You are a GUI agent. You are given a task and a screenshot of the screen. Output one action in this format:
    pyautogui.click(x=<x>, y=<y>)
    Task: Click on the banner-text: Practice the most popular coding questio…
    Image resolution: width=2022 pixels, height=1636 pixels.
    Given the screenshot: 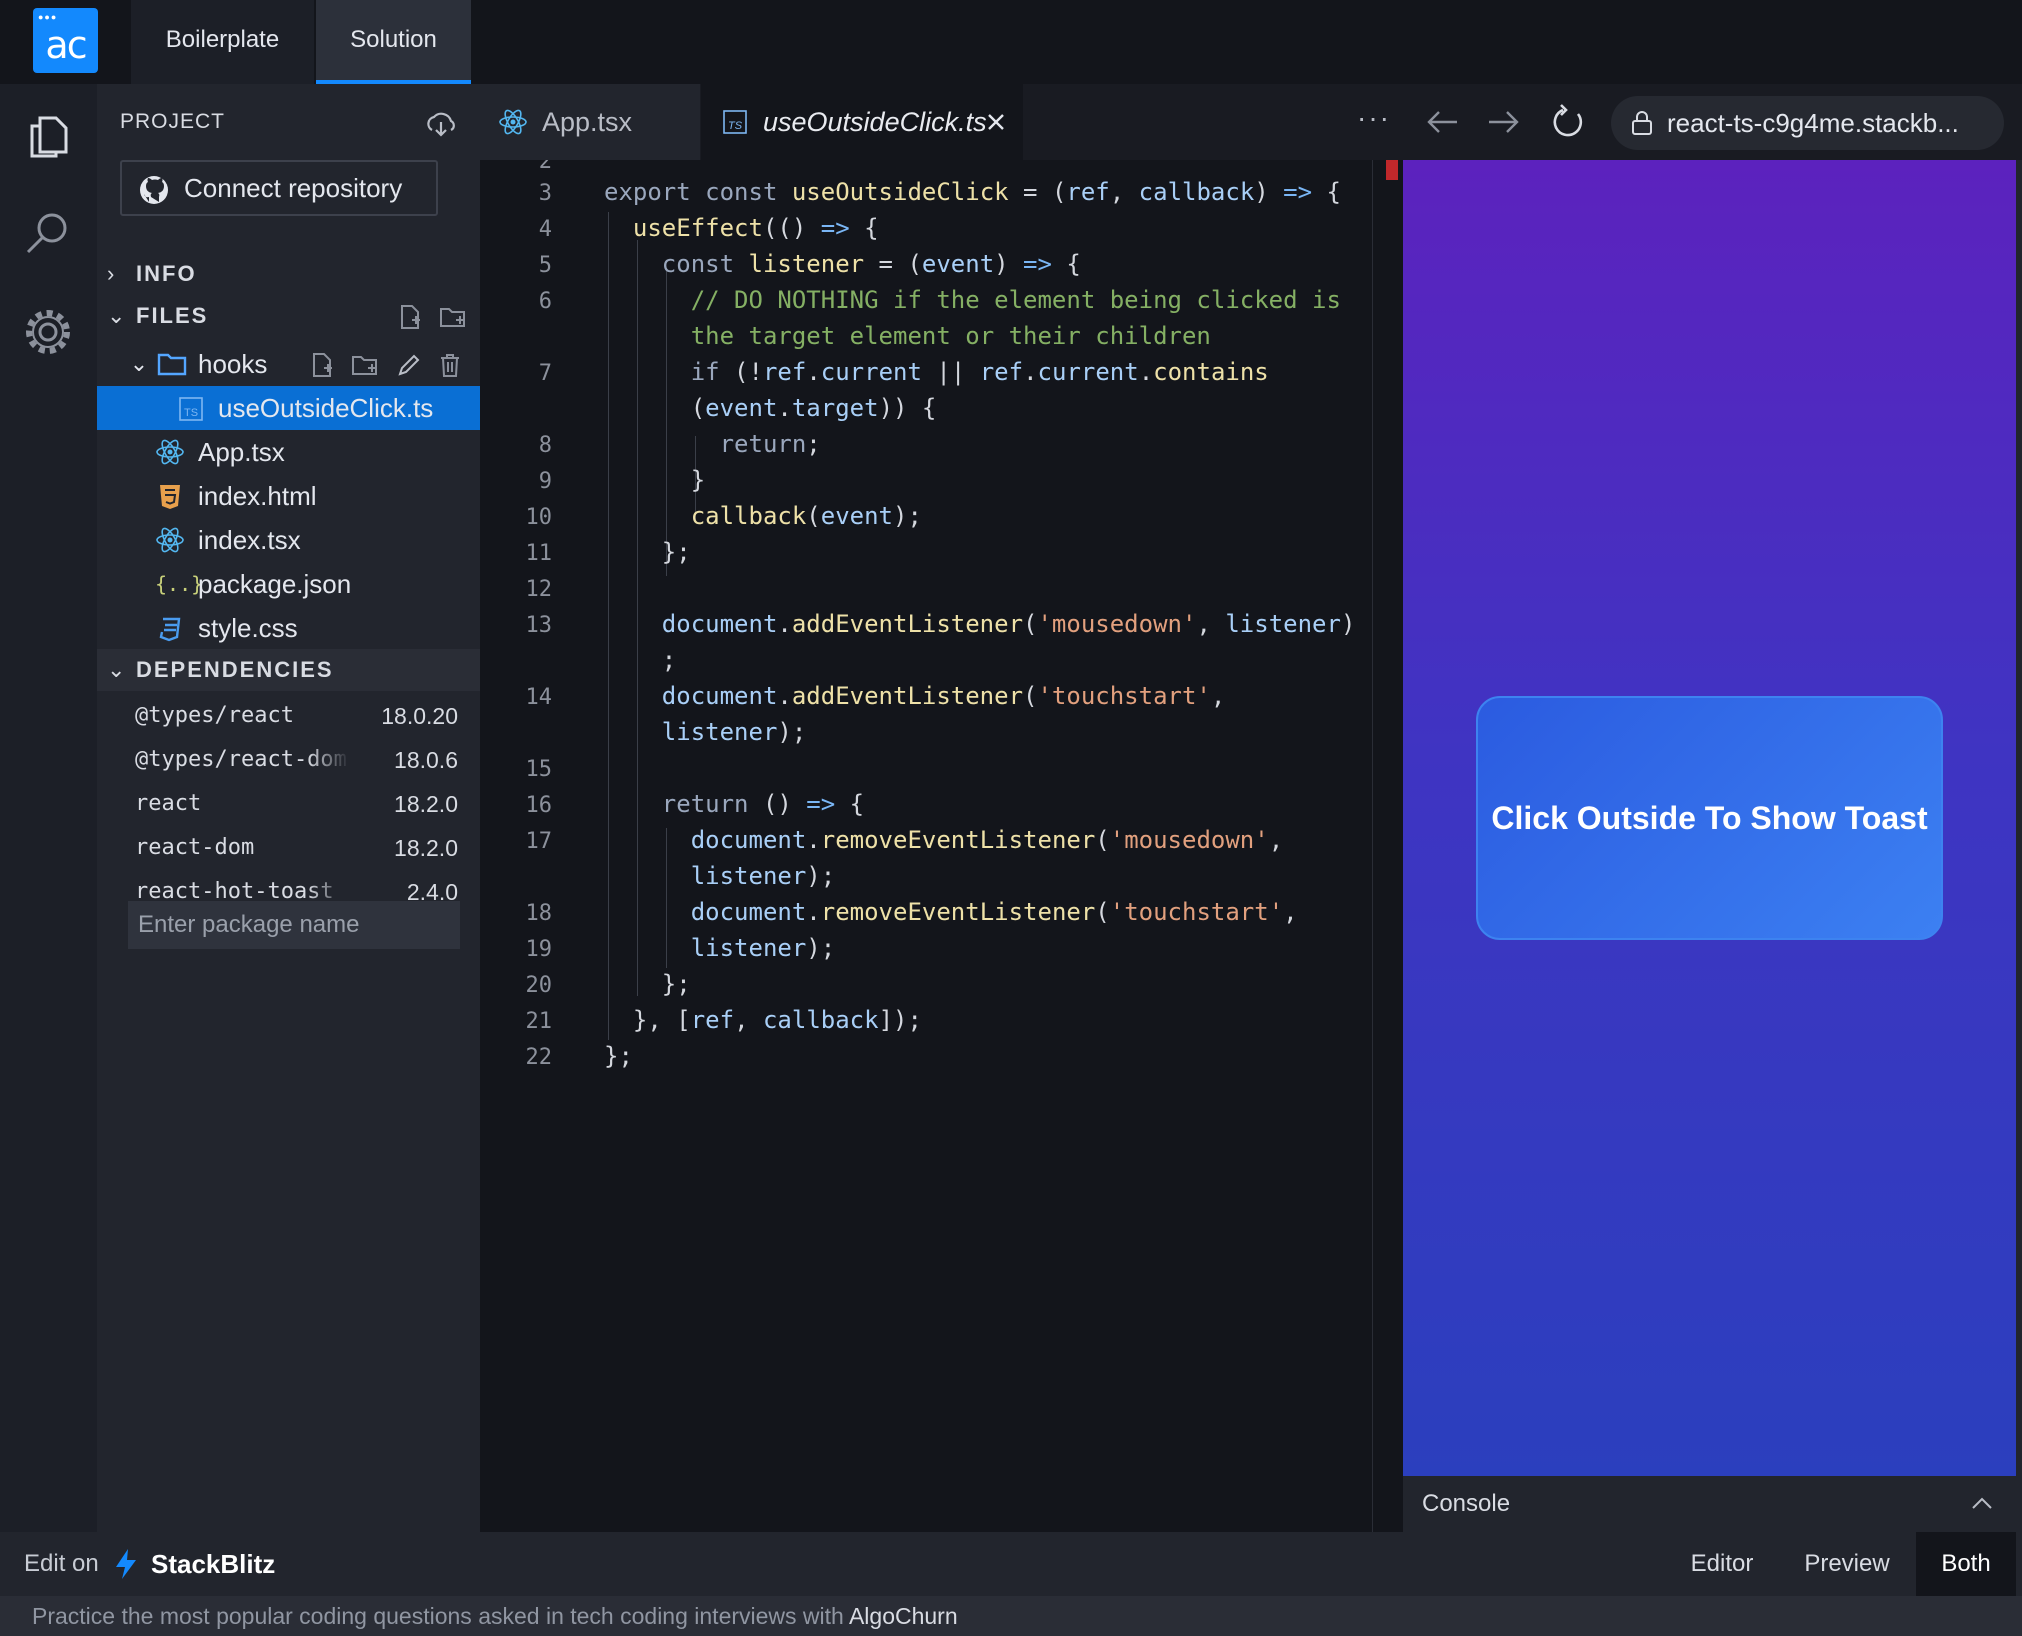 What is the action you would take?
    pyautogui.click(x=438, y=1616)
    